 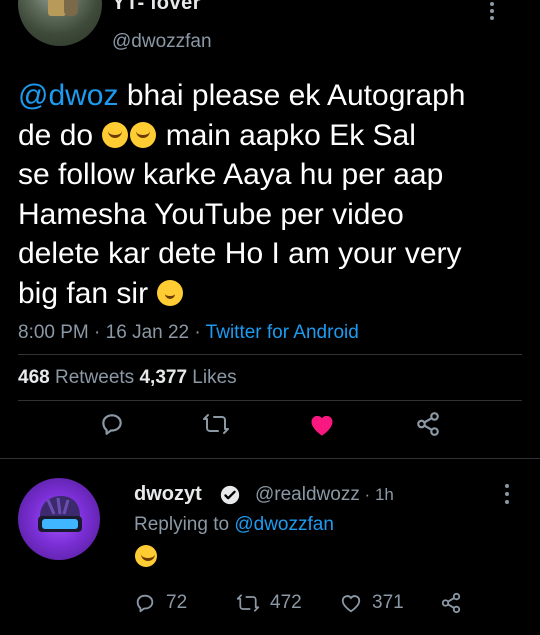 What do you see at coordinates (269, 603) in the screenshot?
I see `reply-retweet-button: 472` at bounding box center [269, 603].